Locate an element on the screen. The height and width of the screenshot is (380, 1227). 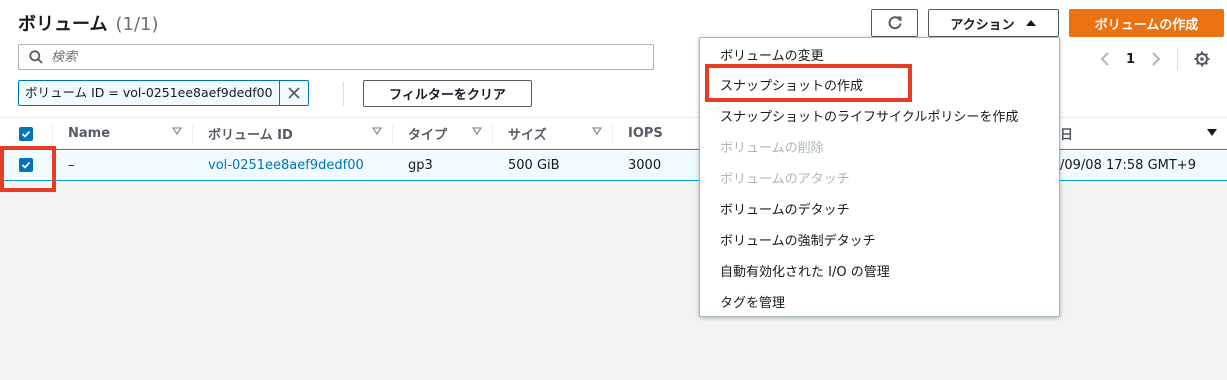
pager-divider is located at coordinates (1178, 59).